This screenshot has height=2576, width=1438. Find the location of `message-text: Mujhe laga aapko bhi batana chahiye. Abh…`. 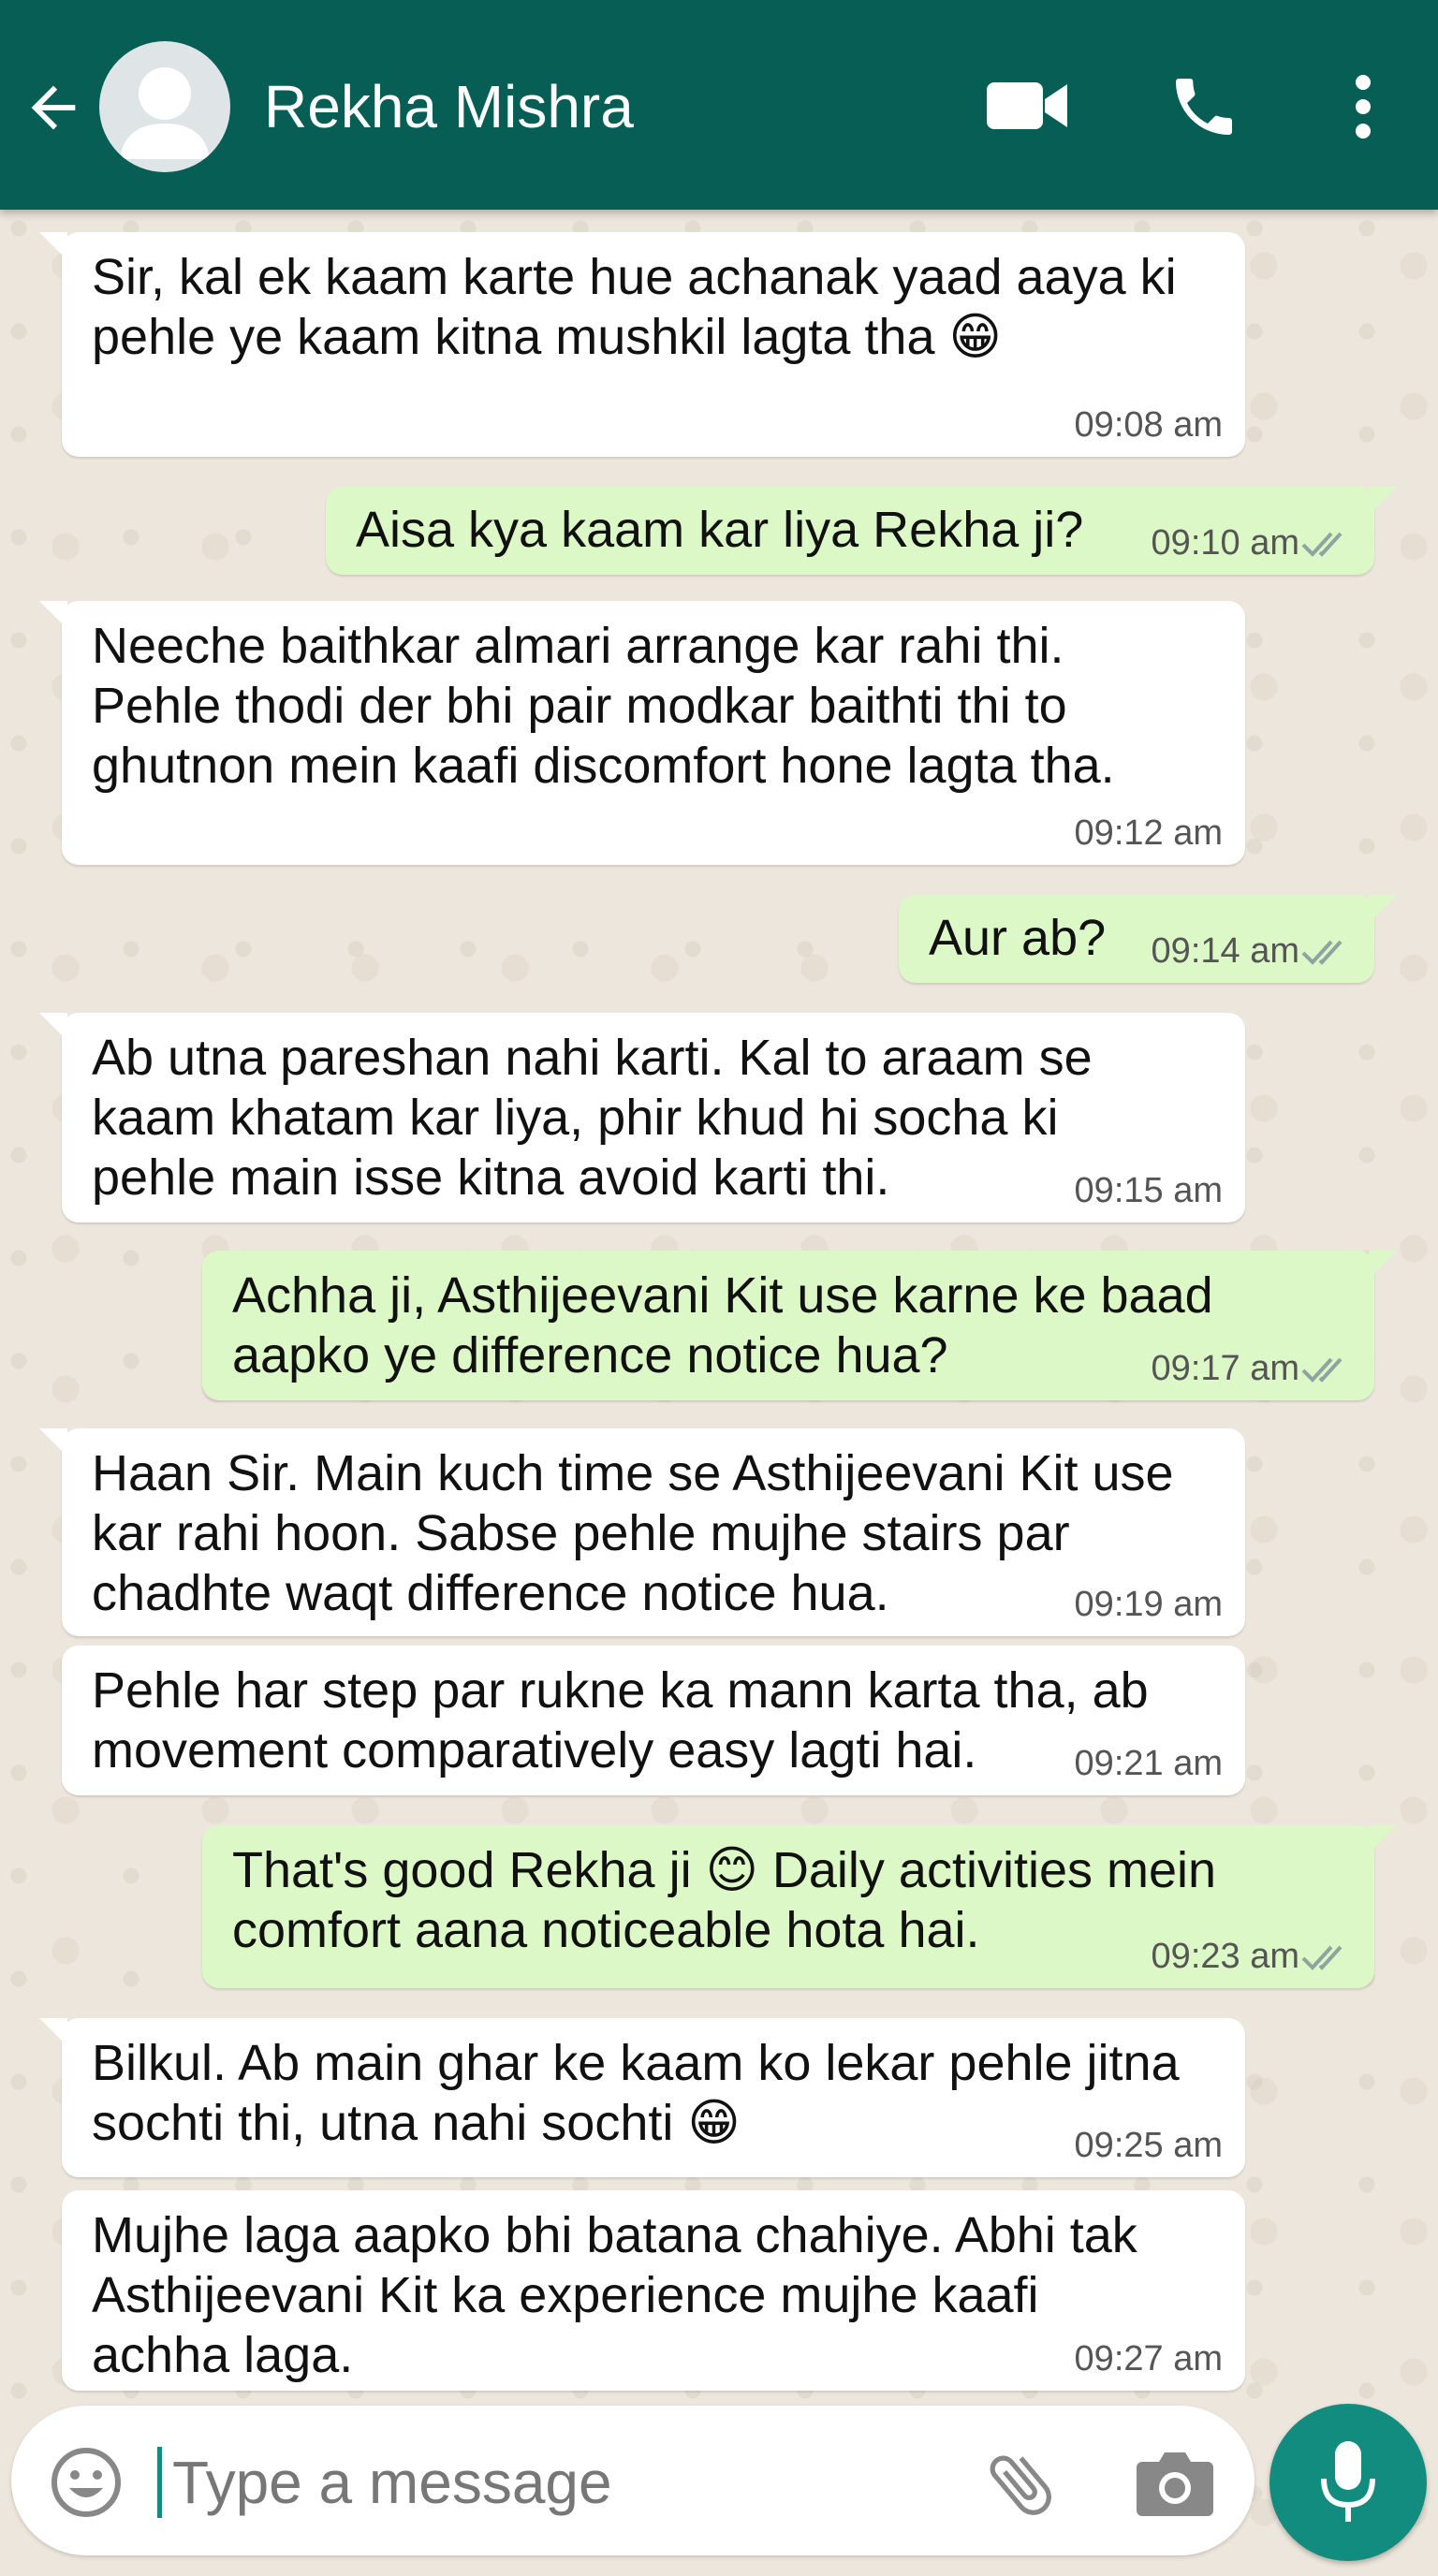

message-text: Mujhe laga aapko bhi batana chahiye. Abh… is located at coordinates (614, 2295).